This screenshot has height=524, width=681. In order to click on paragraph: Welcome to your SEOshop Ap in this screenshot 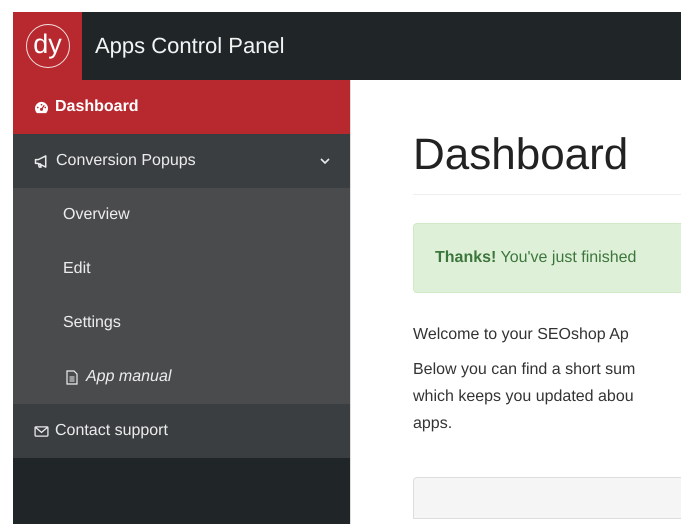, I will do `click(521, 335)`.